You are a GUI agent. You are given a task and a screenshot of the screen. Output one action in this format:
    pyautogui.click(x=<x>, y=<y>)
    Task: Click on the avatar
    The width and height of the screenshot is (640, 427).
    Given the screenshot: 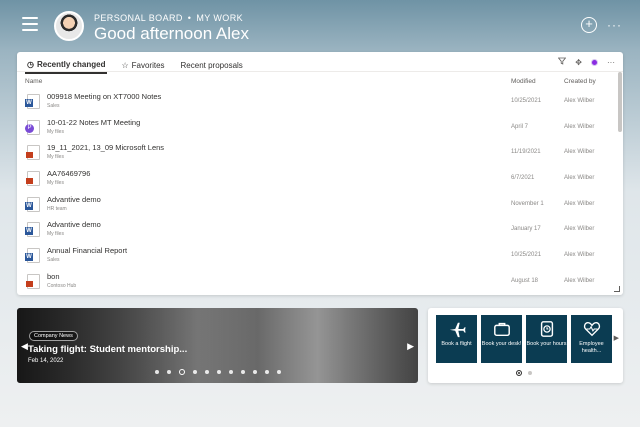 What is the action you would take?
    pyautogui.click(x=69, y=26)
    